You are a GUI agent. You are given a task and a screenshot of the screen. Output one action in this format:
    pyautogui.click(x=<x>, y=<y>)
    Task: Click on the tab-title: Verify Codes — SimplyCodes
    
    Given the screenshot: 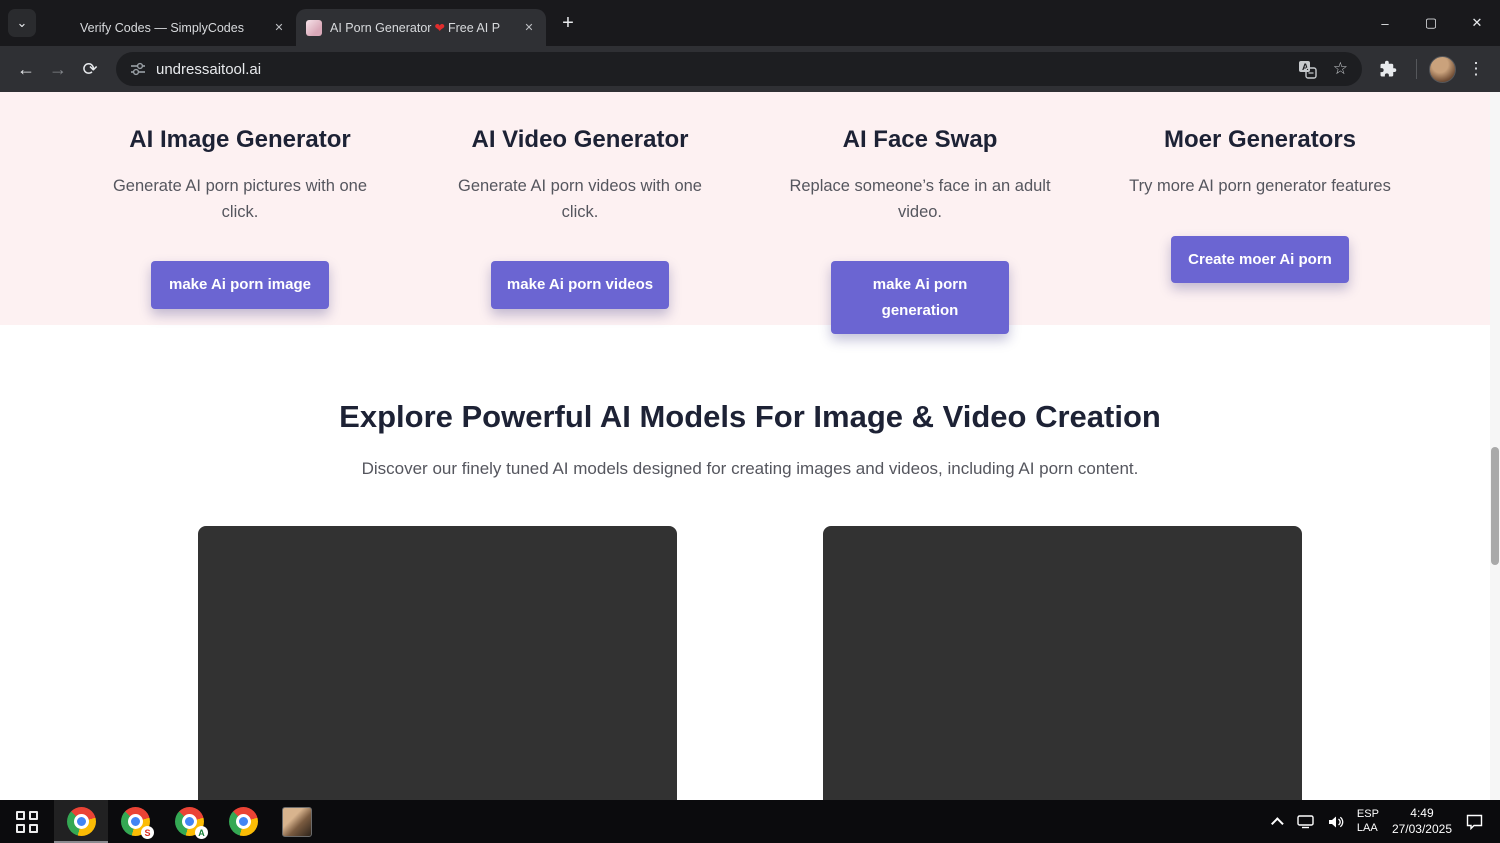 What is the action you would take?
    pyautogui.click(x=162, y=27)
    